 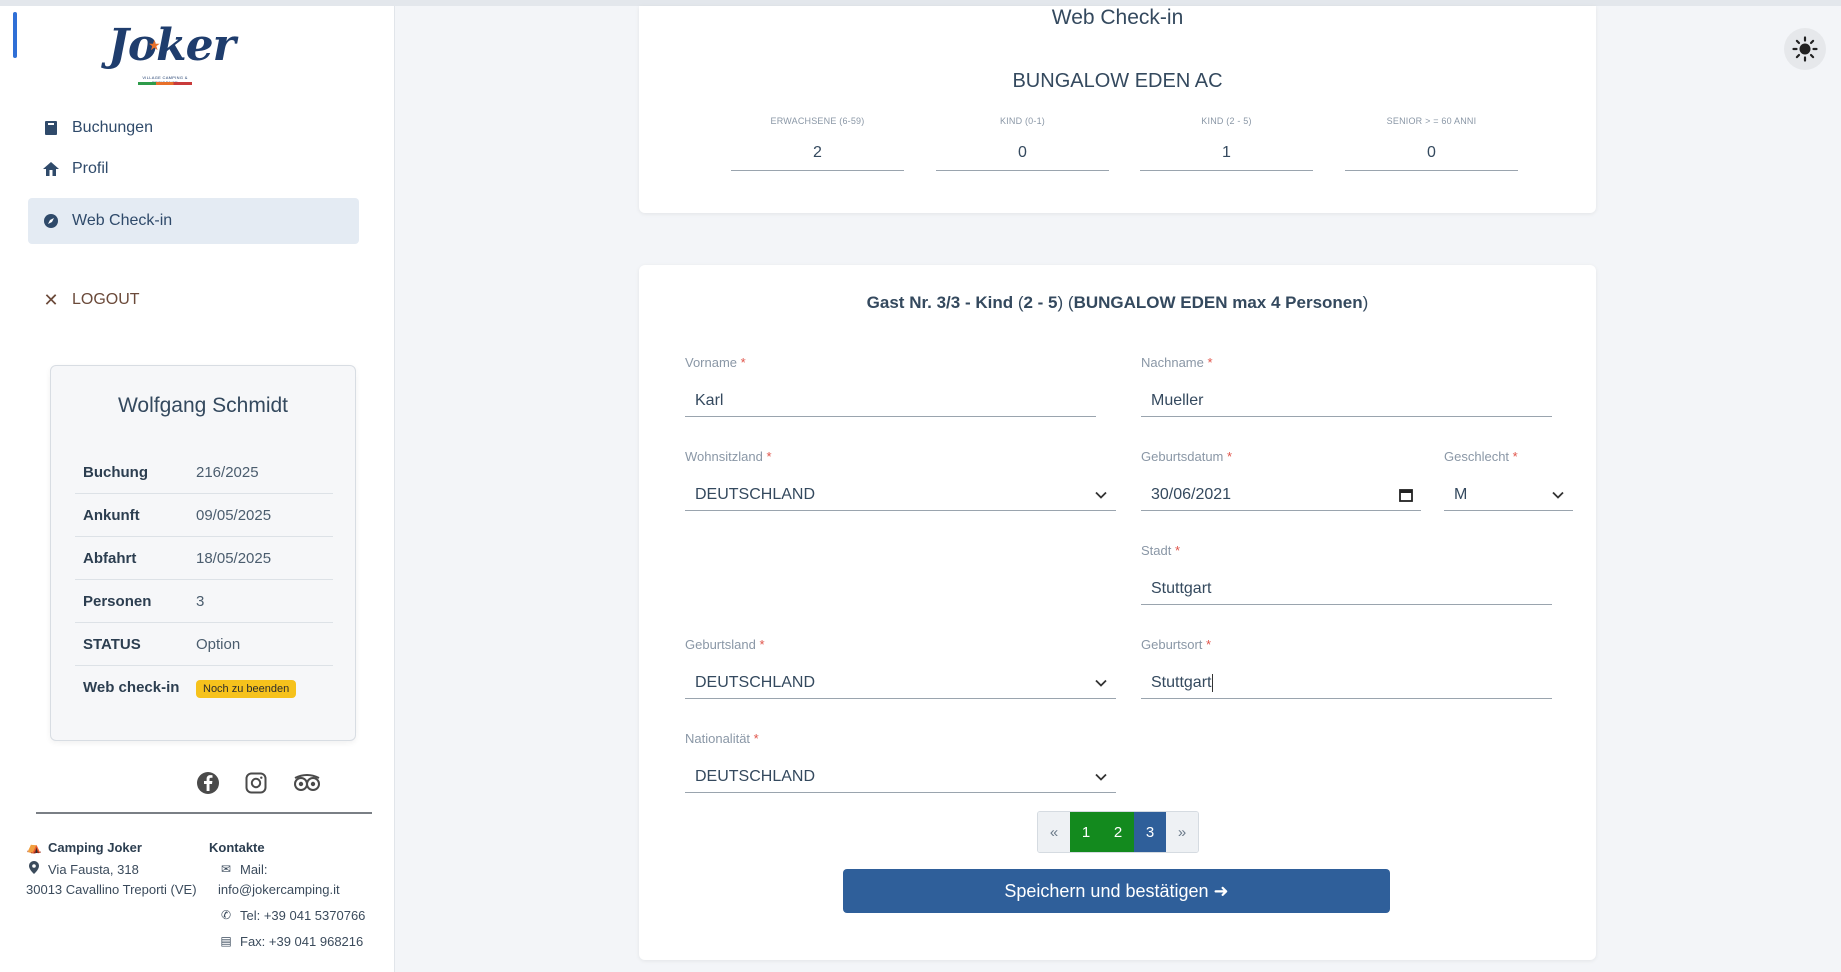 What do you see at coordinates (112, 644) in the screenshot?
I see `row-key: STATUS` at bounding box center [112, 644].